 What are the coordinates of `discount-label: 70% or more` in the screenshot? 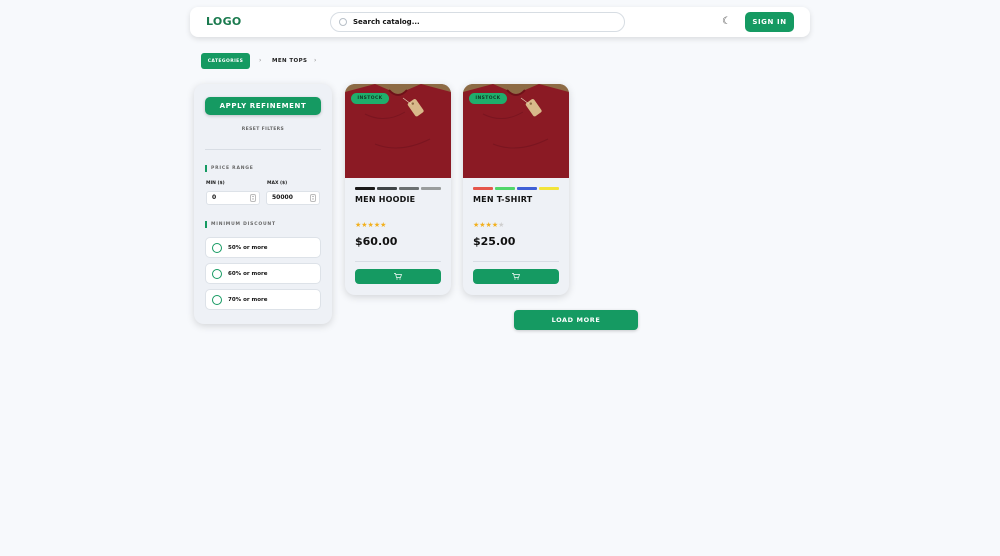 It's located at (248, 299).